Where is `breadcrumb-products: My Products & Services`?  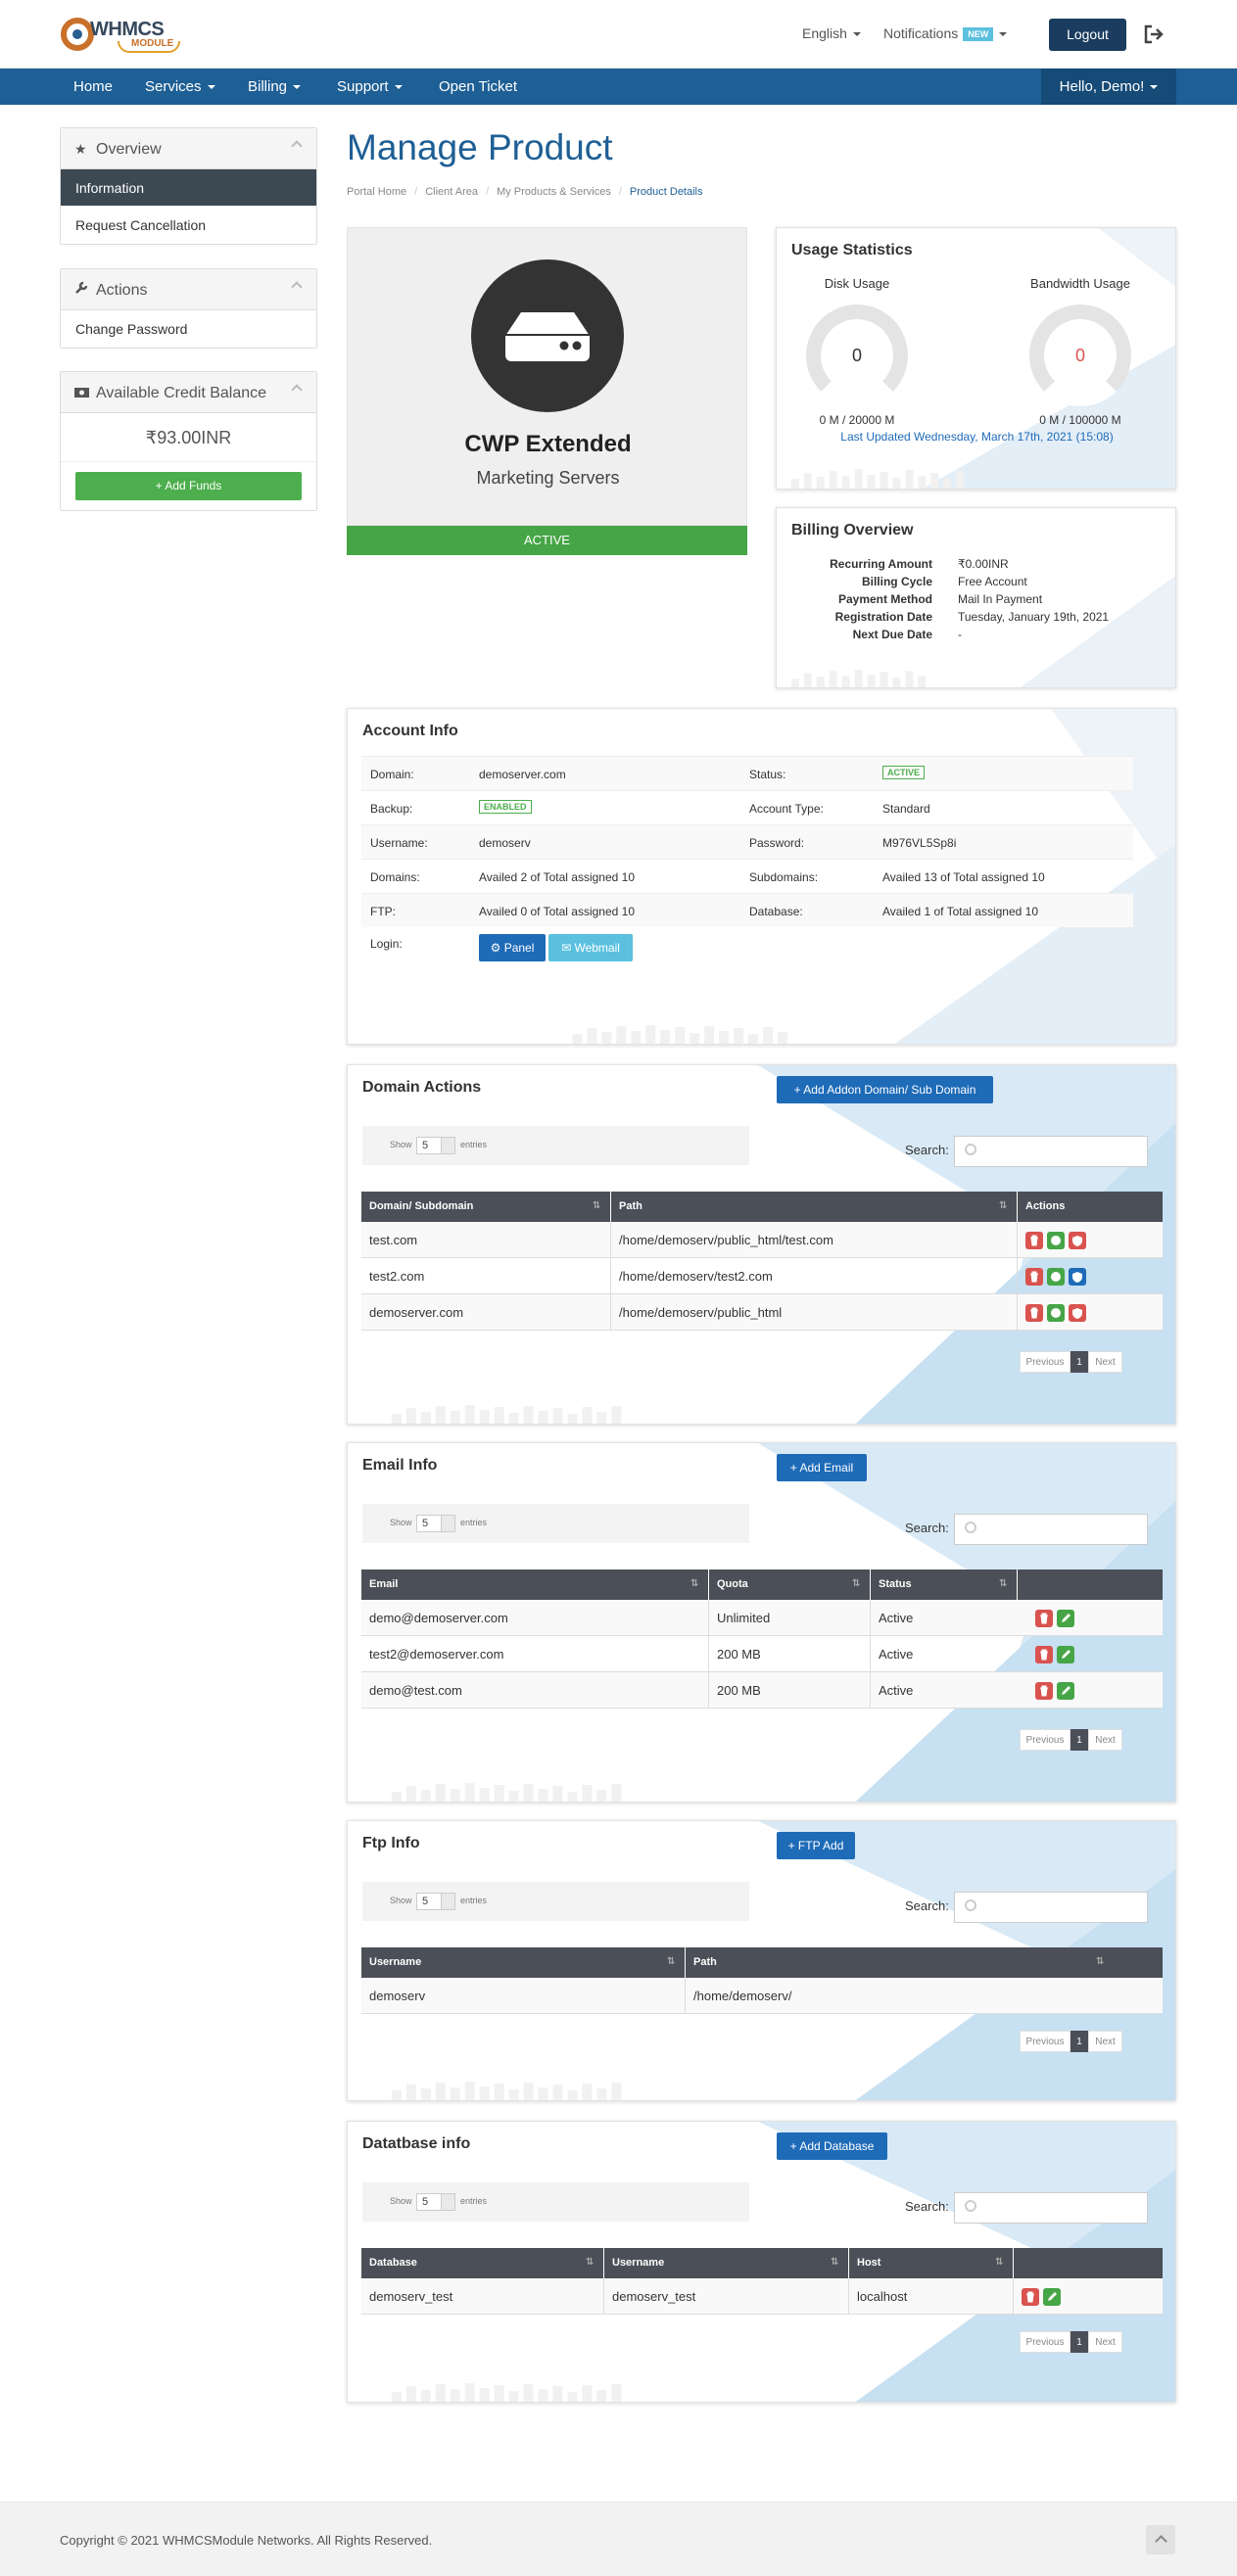 breadcrumb-products: My Products & Services is located at coordinates (554, 192).